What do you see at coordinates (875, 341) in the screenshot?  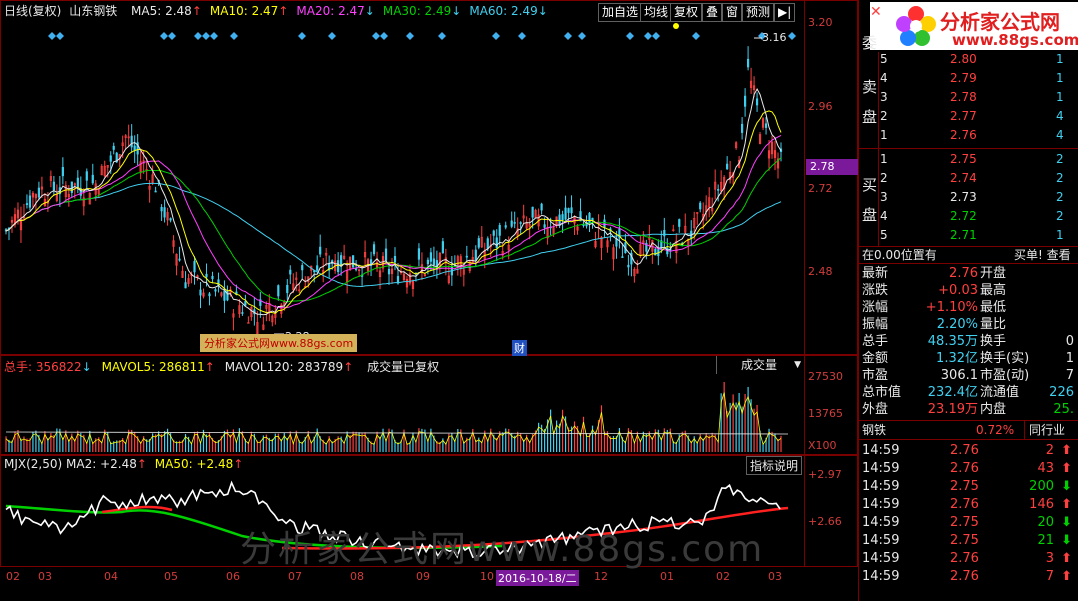 I see `quote-label: 总手` at bounding box center [875, 341].